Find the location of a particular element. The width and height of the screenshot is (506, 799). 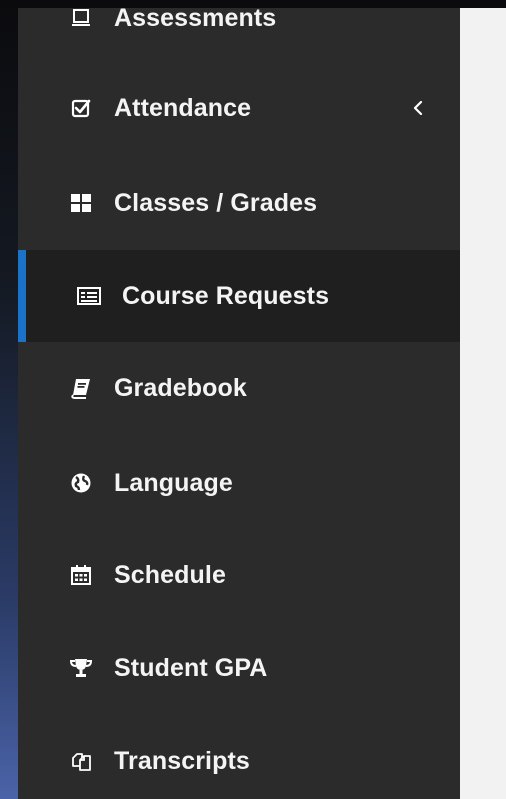

main-content-area is located at coordinates (483, 403).